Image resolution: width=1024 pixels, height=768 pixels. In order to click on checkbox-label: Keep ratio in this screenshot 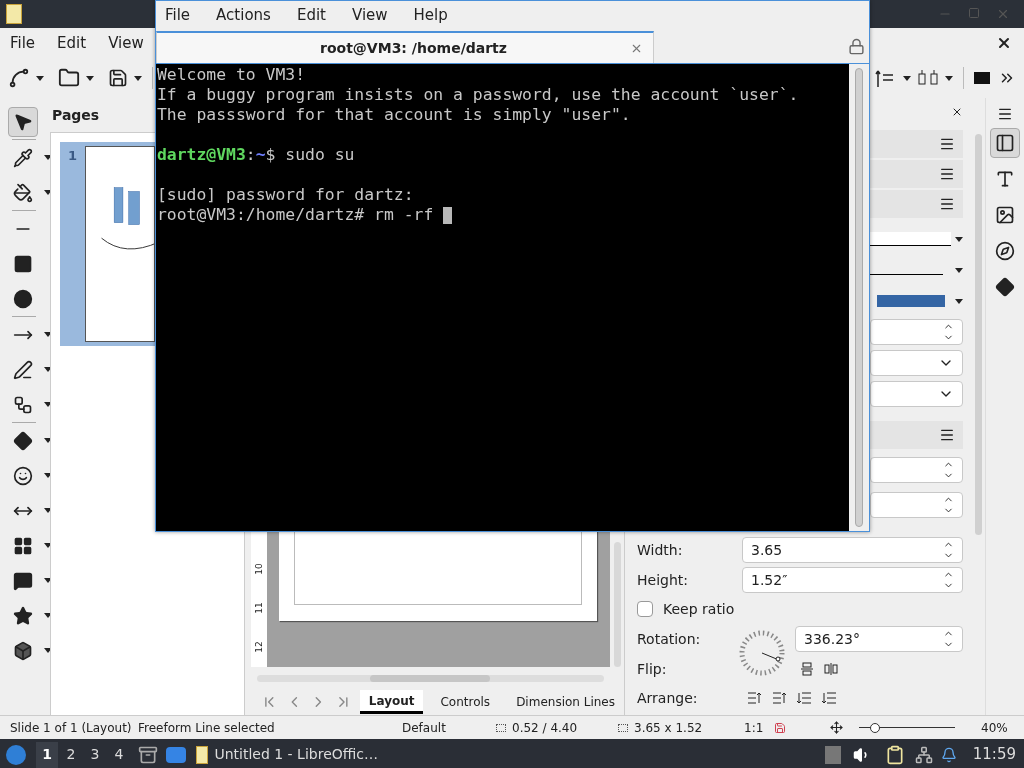, I will do `click(699, 609)`.